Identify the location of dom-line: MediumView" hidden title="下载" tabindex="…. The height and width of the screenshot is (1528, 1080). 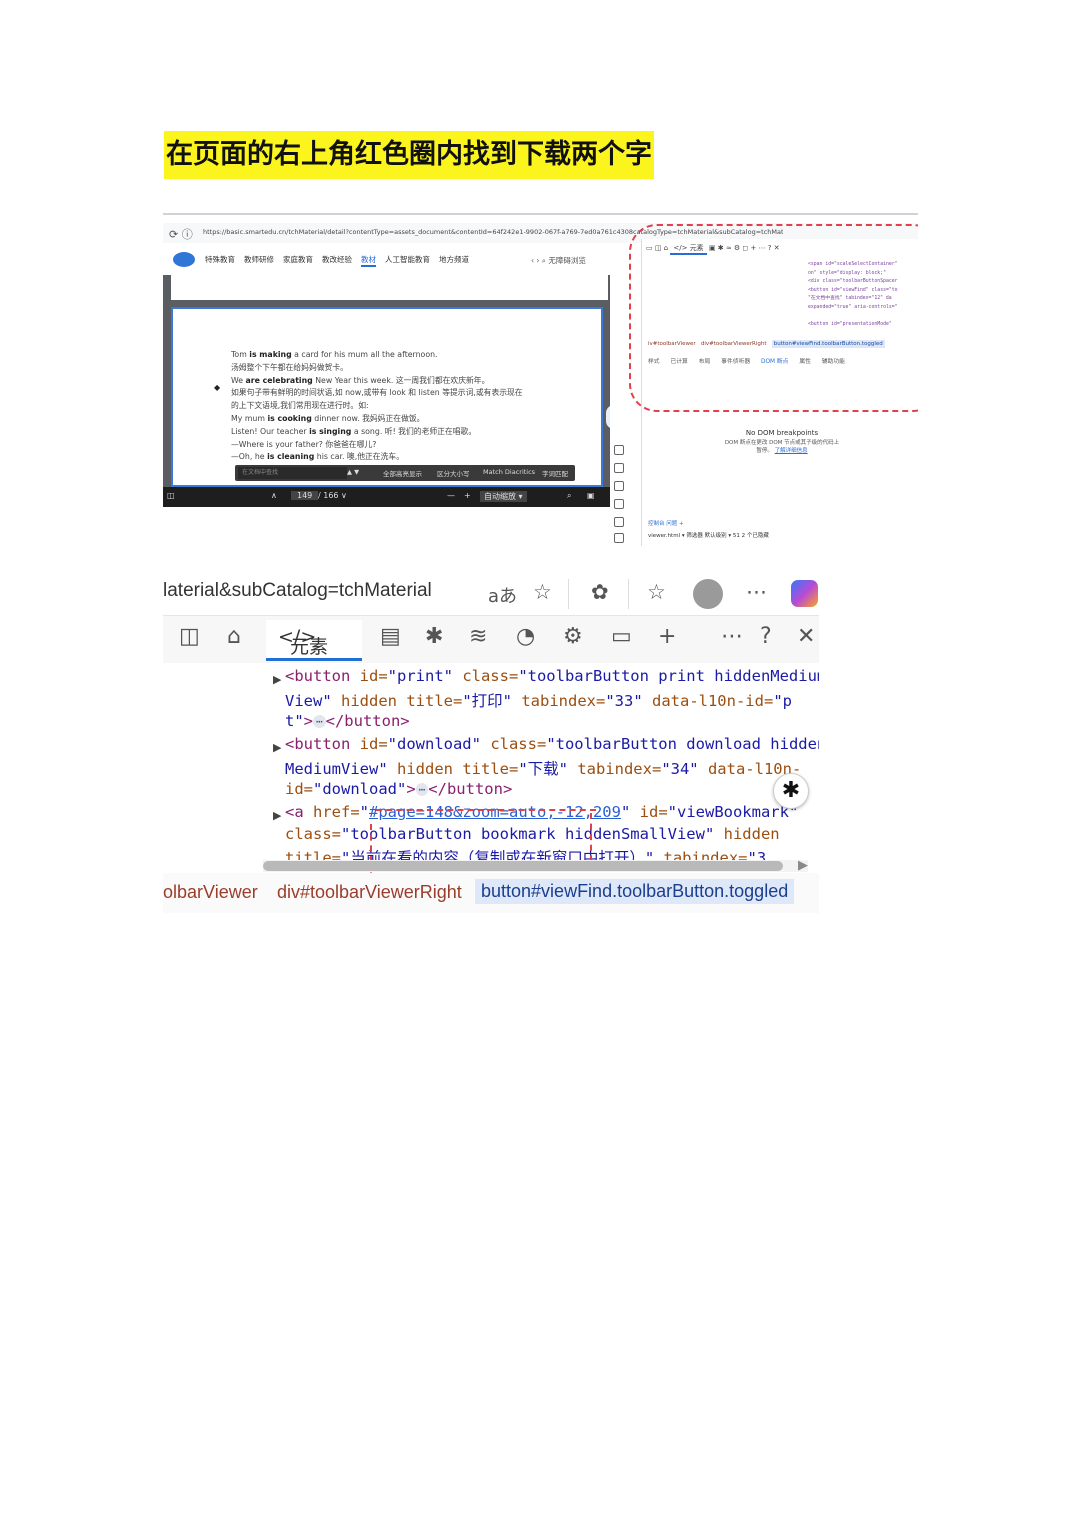
(543, 768).